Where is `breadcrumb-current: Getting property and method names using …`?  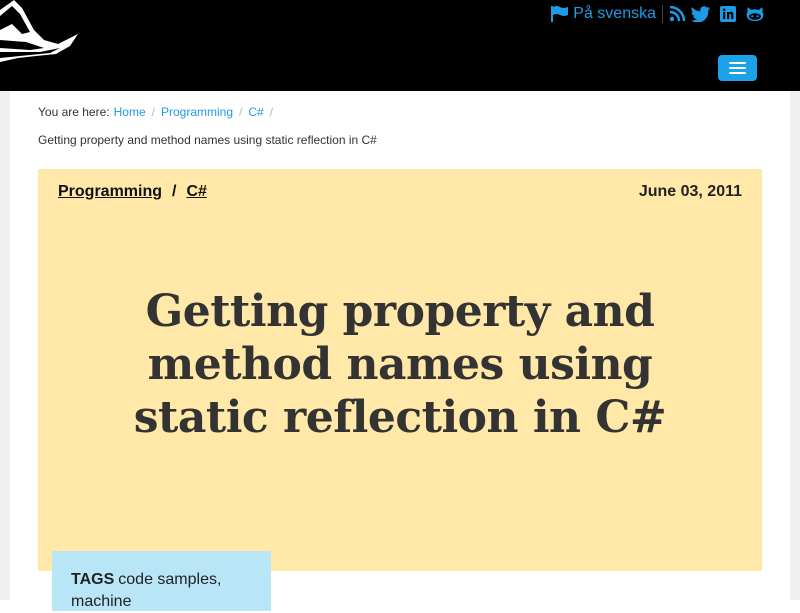 breadcrumb-current: Getting property and method names using … is located at coordinates (207, 140).